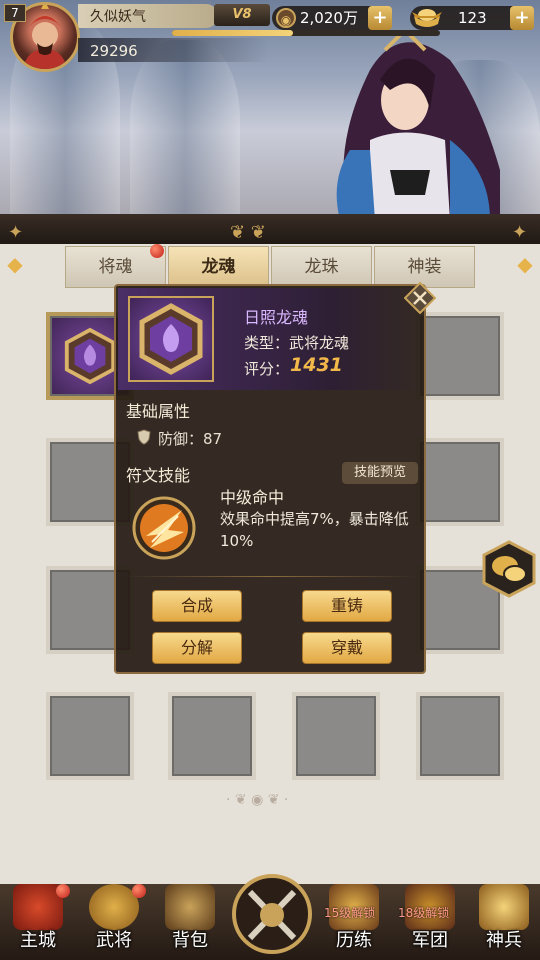 The height and width of the screenshot is (960, 540). I want to click on equip-button: 穿戴, so click(347, 648).